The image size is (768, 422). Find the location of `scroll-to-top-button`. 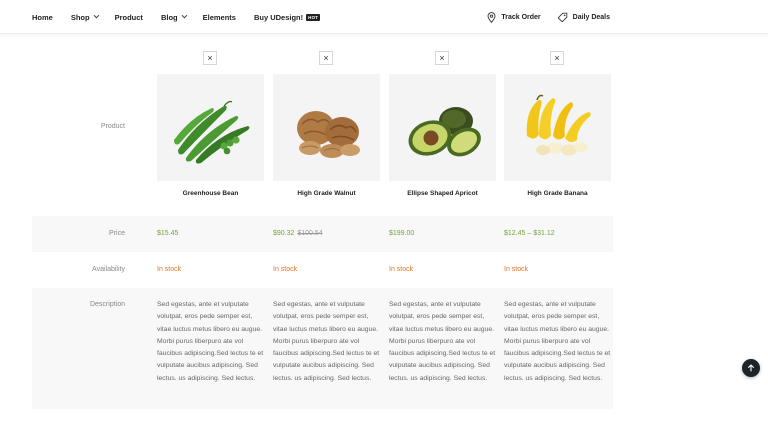

scroll-to-top-button is located at coordinates (751, 368).